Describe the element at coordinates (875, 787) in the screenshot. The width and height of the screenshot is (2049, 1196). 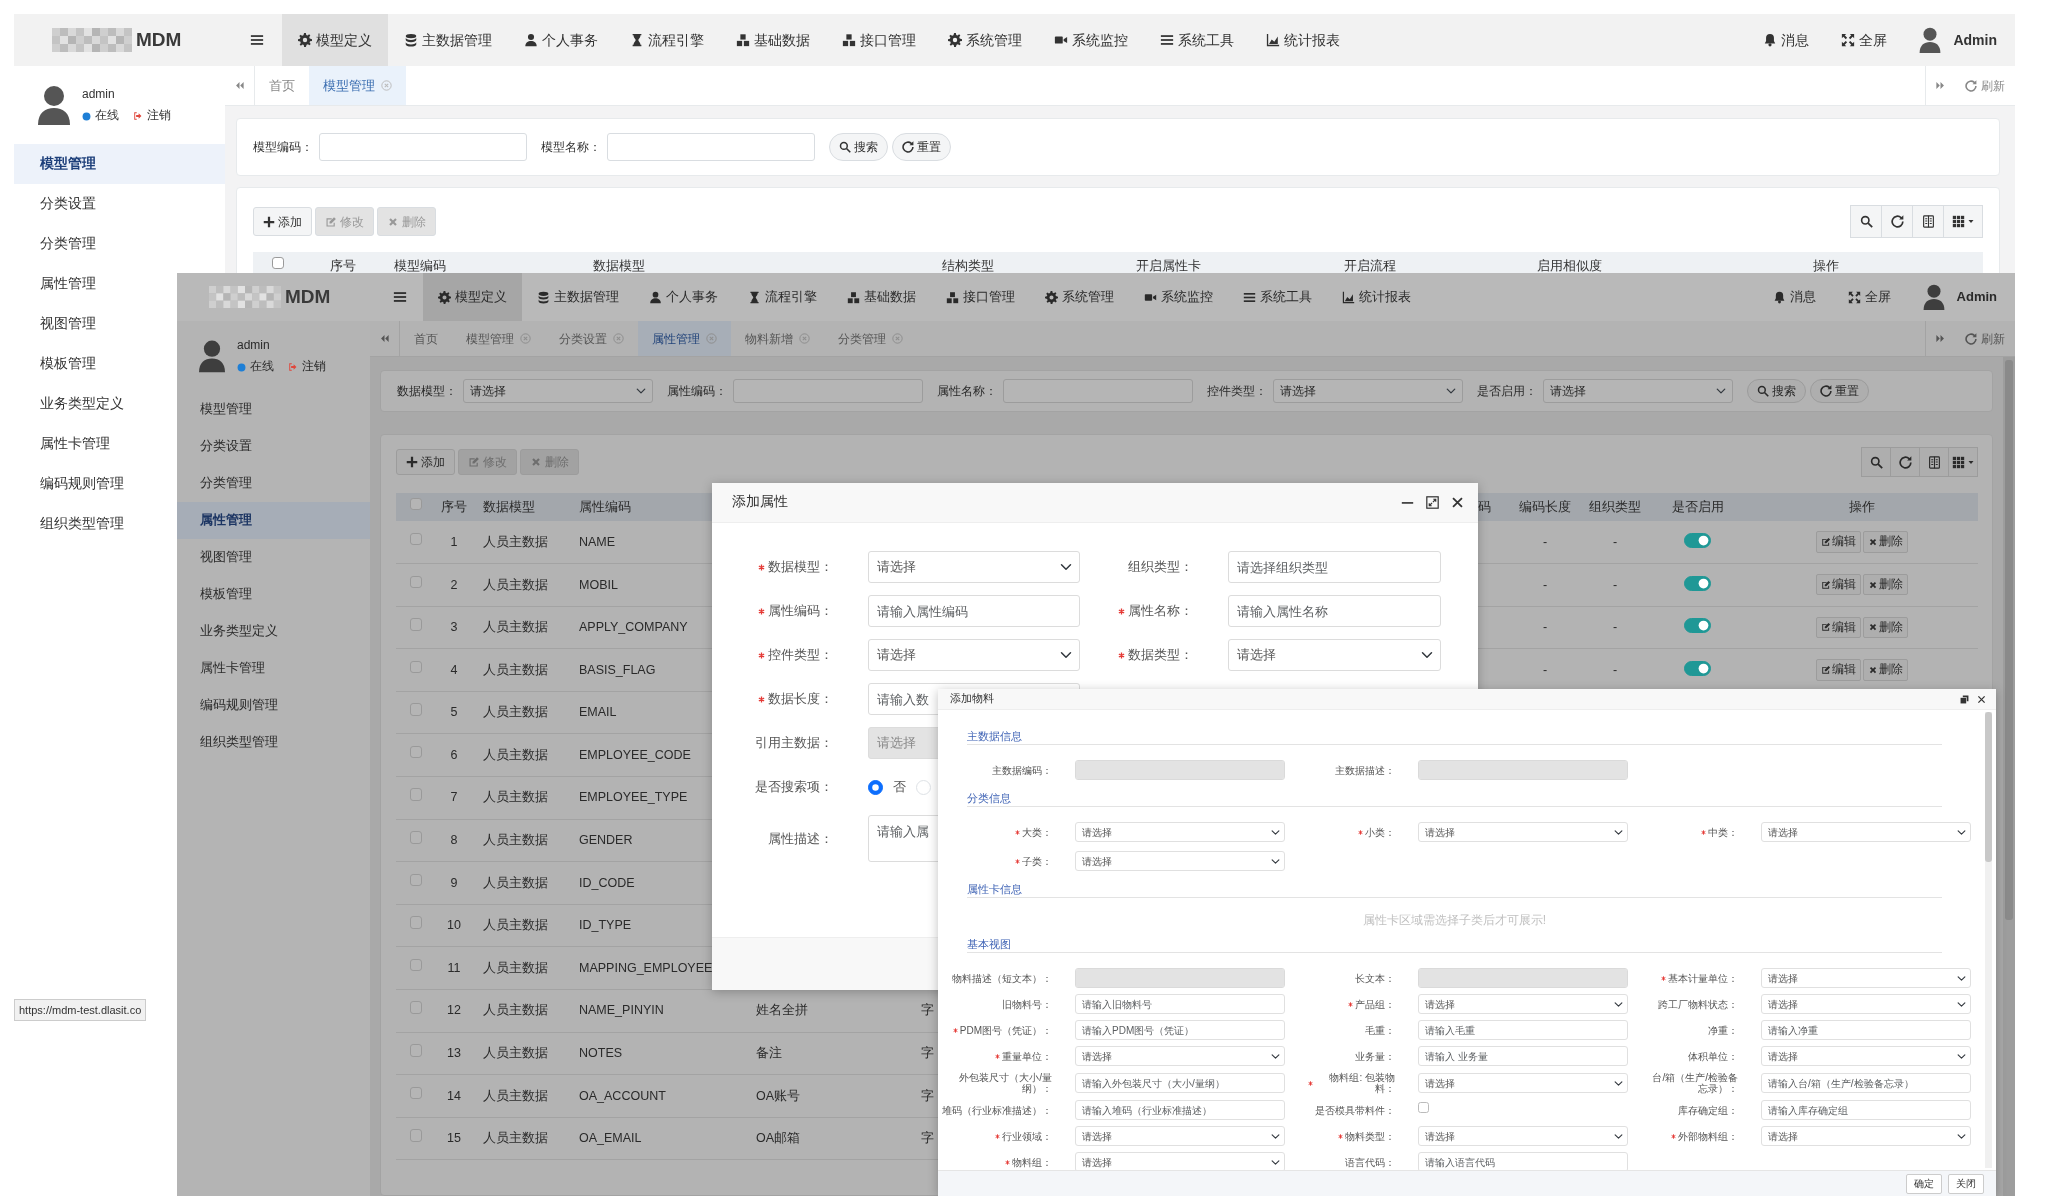
I see `radio-button` at that location.